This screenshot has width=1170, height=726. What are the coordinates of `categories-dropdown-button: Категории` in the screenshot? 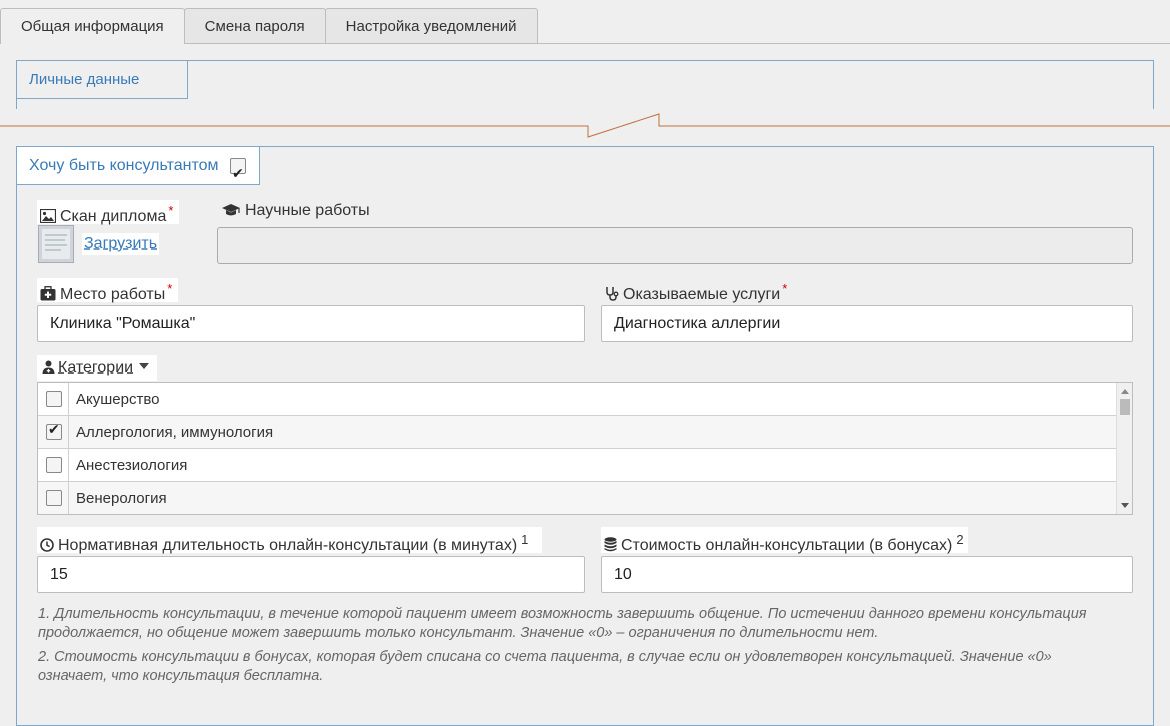 It's located at (97, 368).